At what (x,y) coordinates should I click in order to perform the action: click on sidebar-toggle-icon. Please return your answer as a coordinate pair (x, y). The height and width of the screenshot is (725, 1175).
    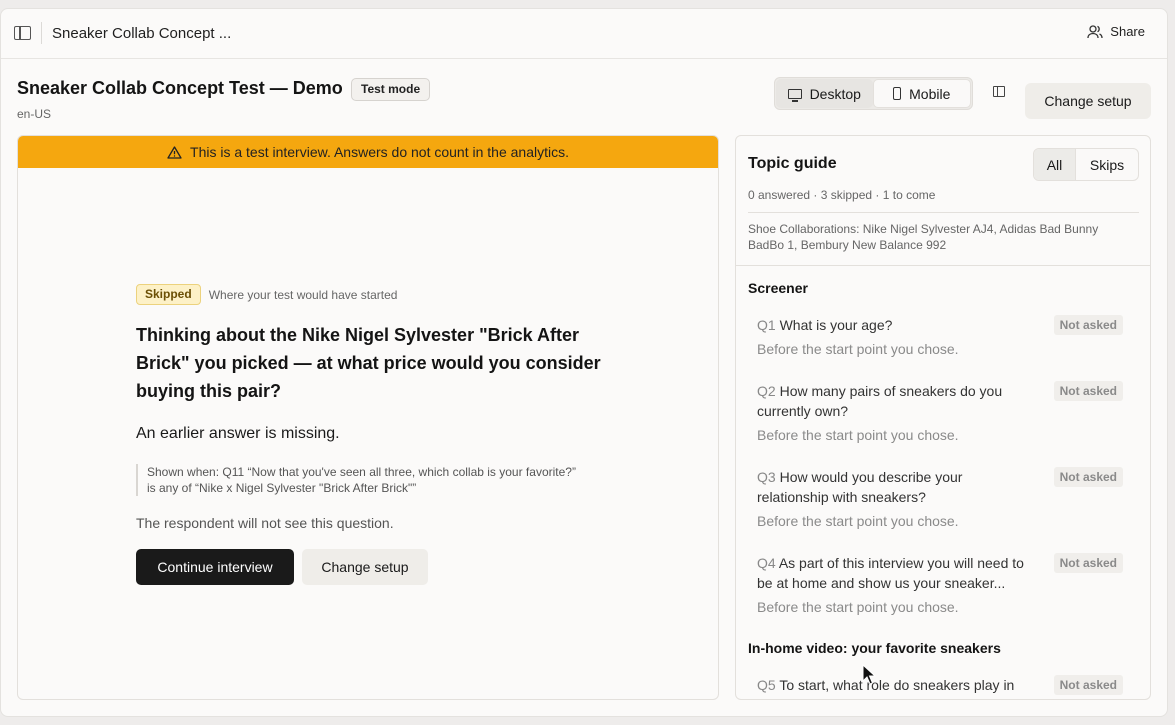
    Looking at the image, I should click on (22, 33).